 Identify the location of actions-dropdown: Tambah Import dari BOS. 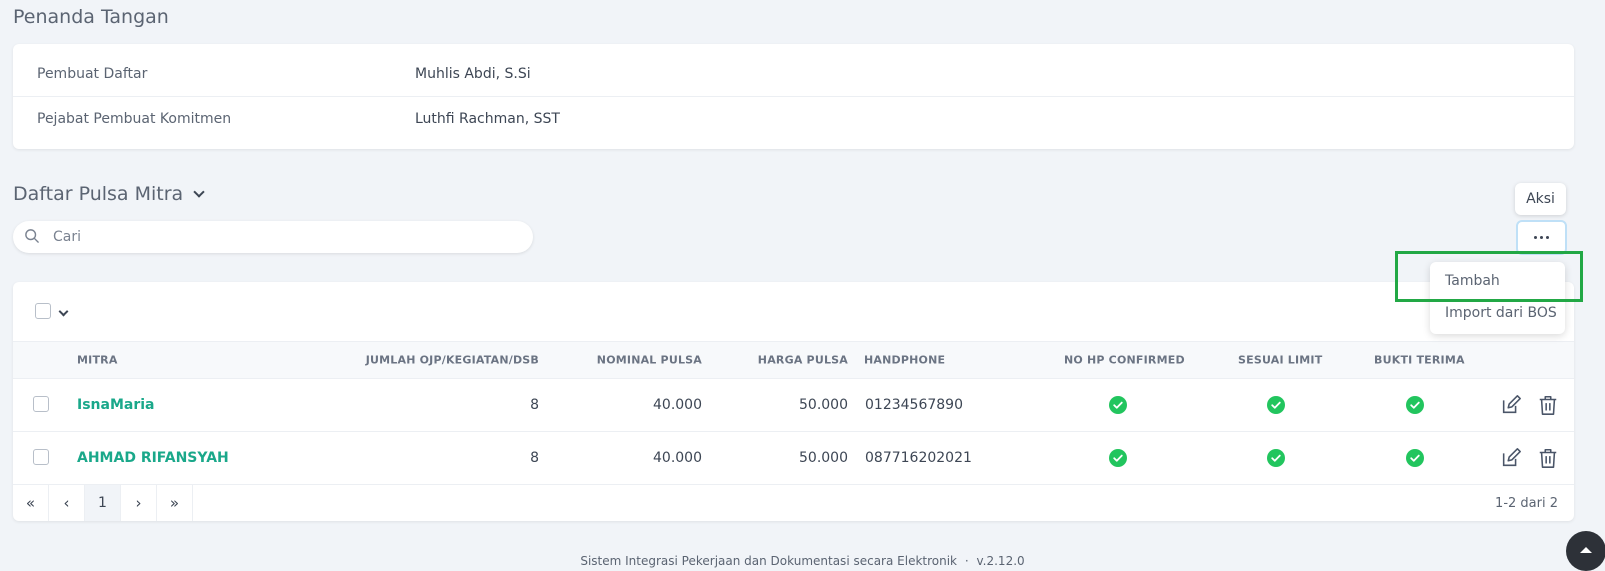
(1497, 298).